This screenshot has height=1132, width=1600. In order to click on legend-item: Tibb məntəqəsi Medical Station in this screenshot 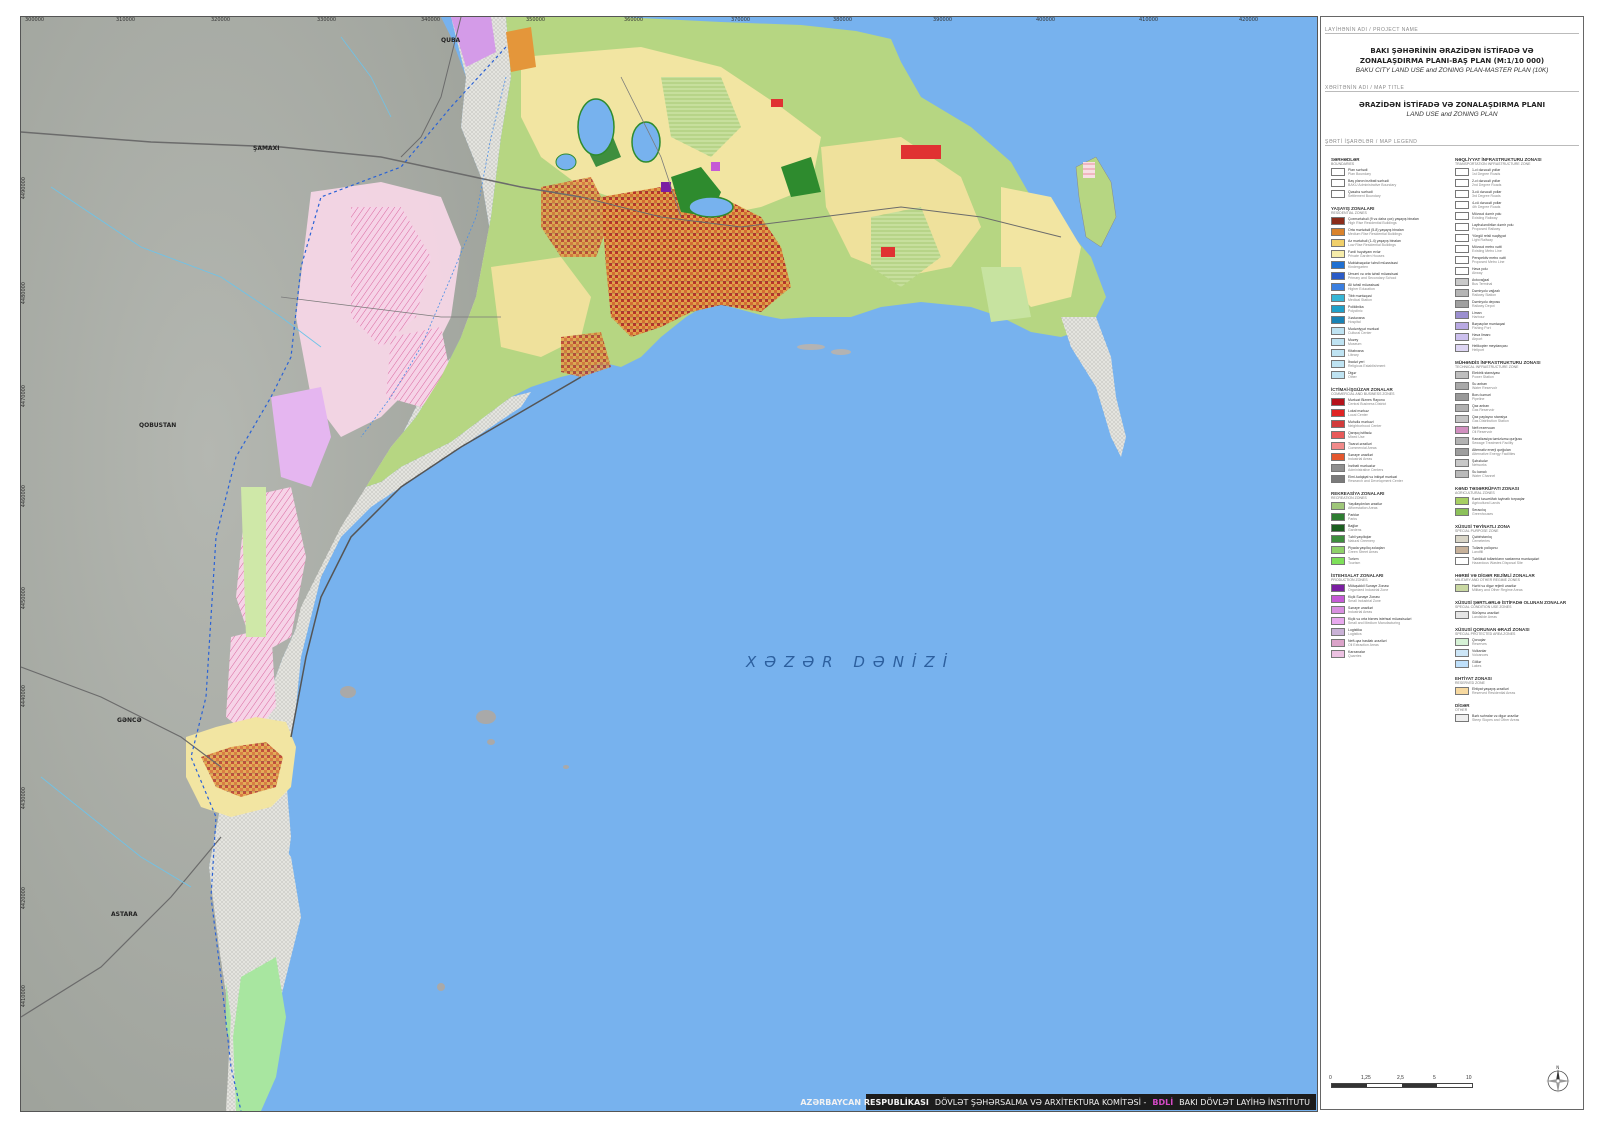, I will do `click(1393, 299)`.